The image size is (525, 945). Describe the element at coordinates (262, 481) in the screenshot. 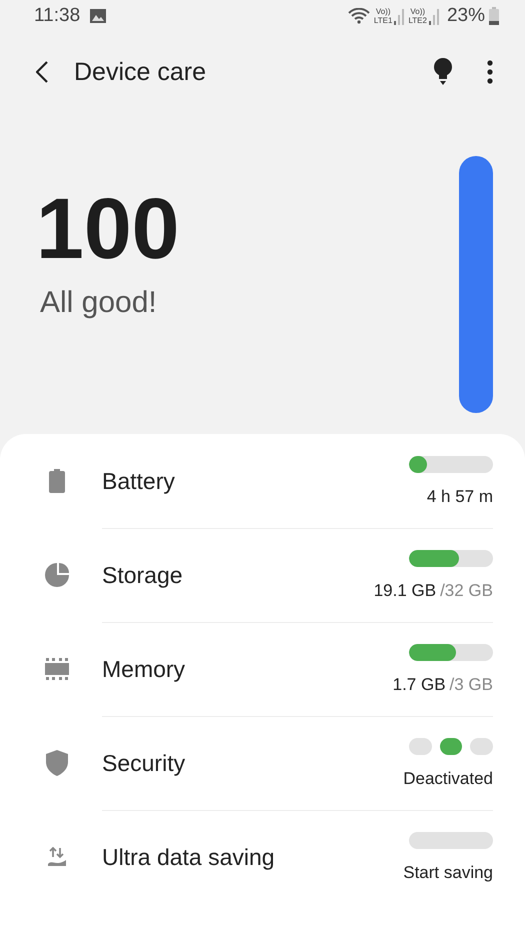

I see `list-item: Battery 4 h 57 m` at that location.